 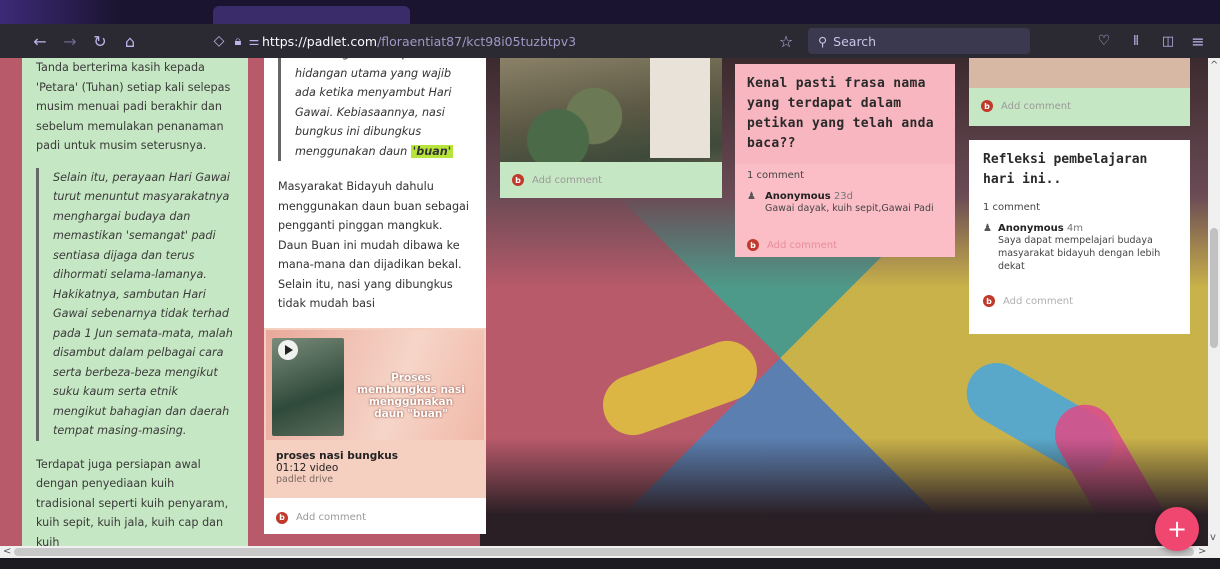 I want to click on post-image-top: b Add comment, so click(x=1079, y=92).